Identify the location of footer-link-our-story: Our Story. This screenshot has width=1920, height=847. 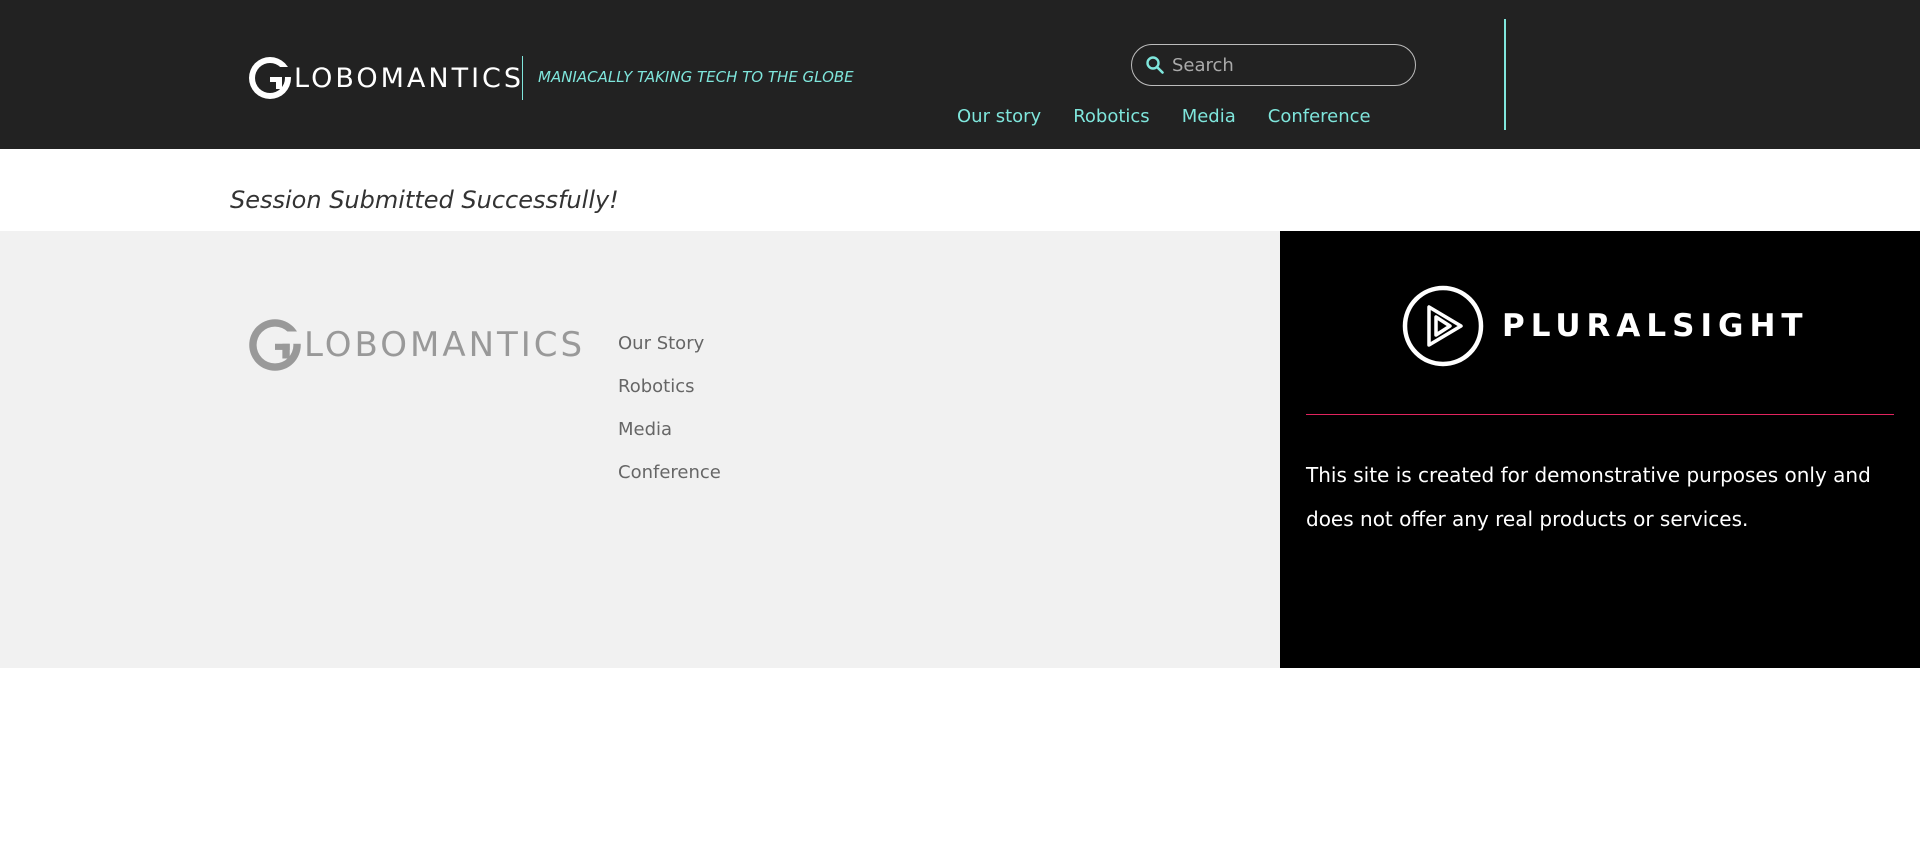
(669, 343).